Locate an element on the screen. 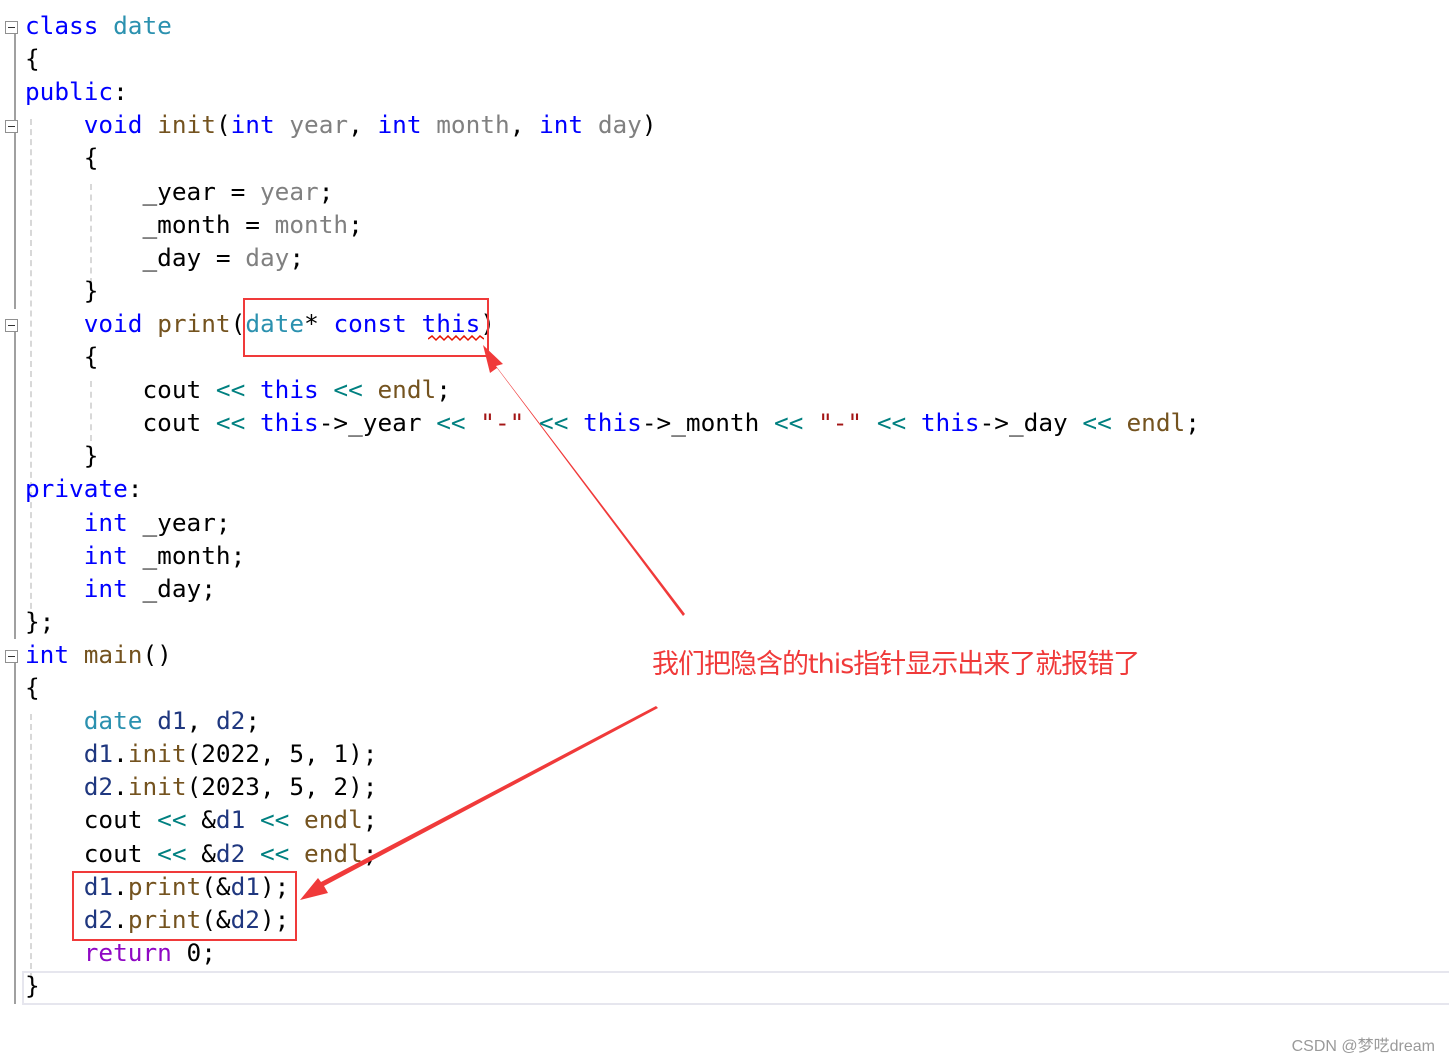 This screenshot has width=1449, height=1060. annotation-arrows is located at coordinates (492, 622).